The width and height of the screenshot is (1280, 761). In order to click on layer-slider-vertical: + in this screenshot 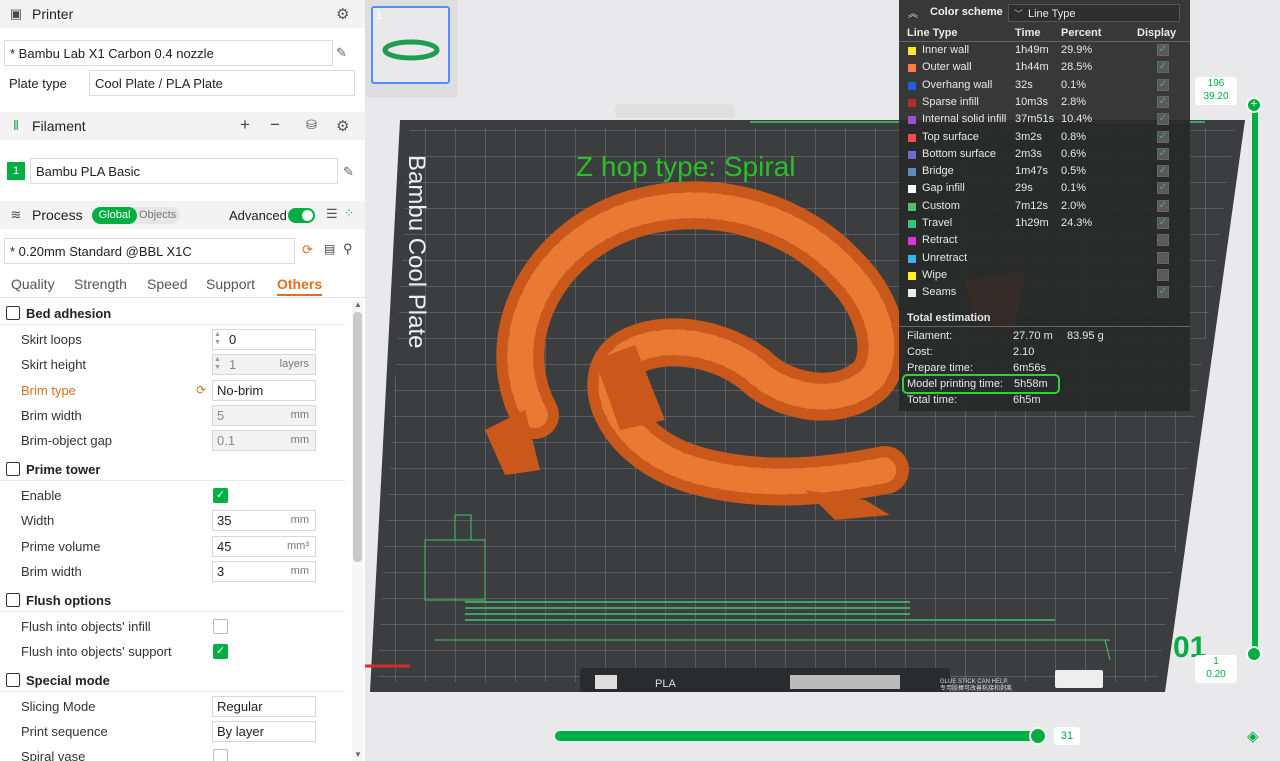, I will do `click(1254, 379)`.